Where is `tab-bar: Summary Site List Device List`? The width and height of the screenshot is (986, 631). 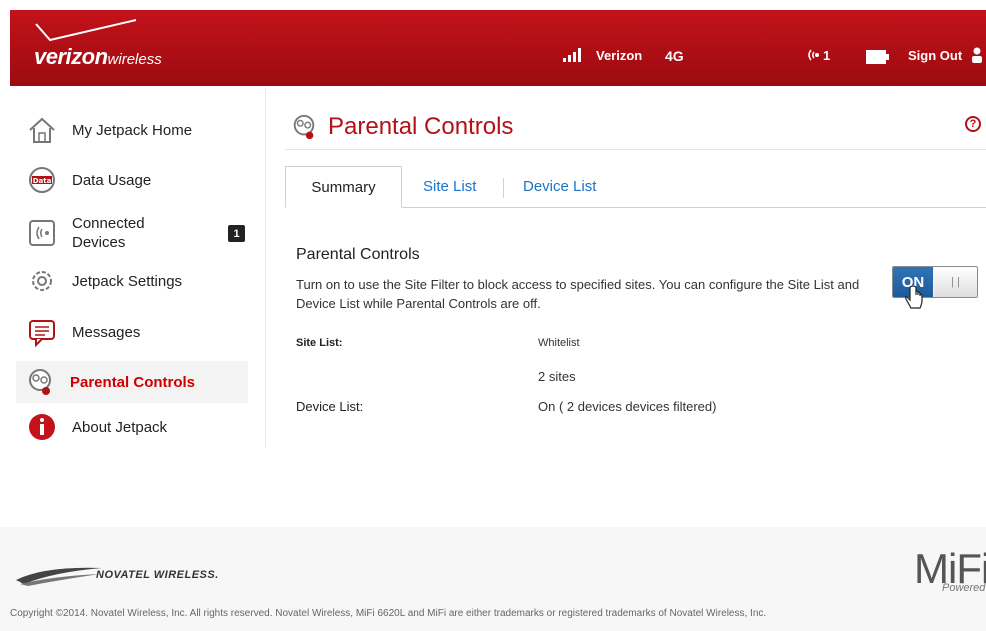 tab-bar: Summary Site List Device List is located at coordinates (635, 187).